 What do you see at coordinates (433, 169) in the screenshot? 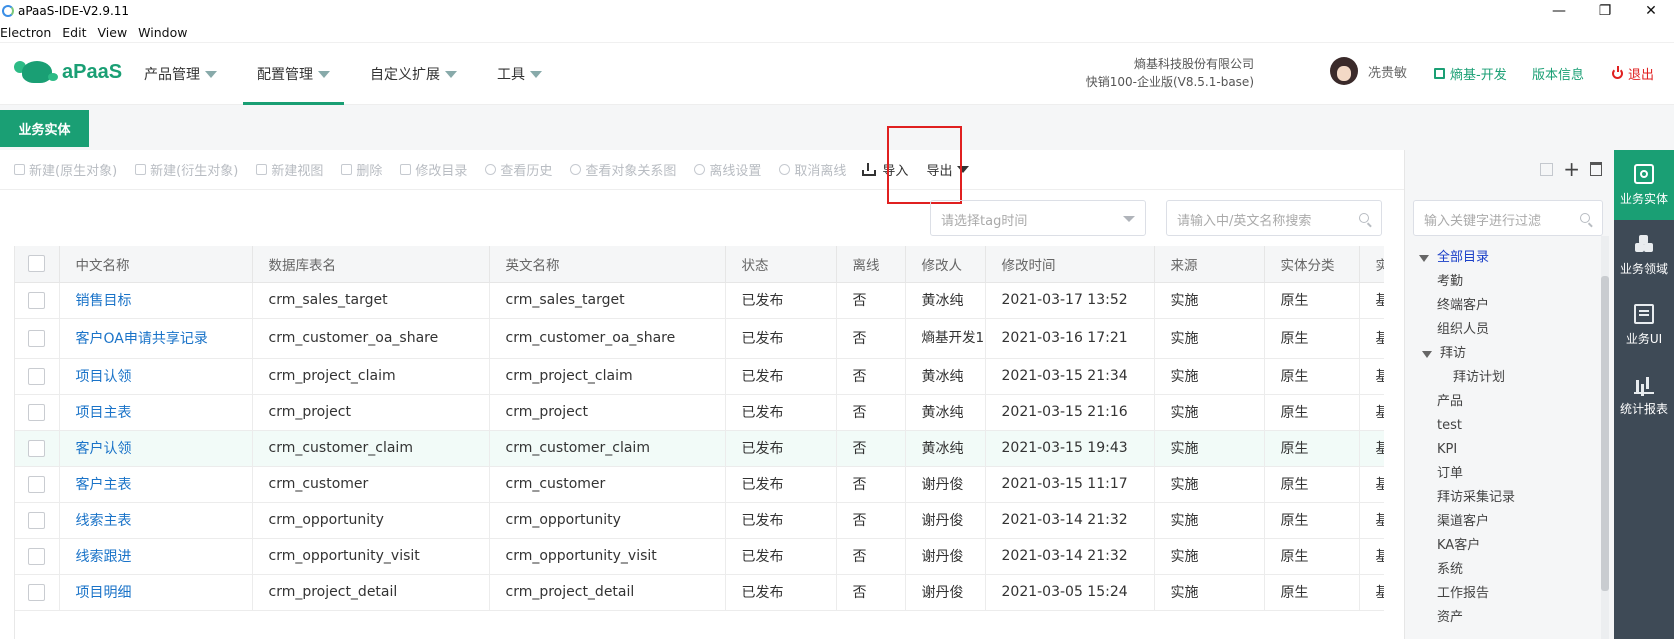
I see `modify-directory-button: 修改目录` at bounding box center [433, 169].